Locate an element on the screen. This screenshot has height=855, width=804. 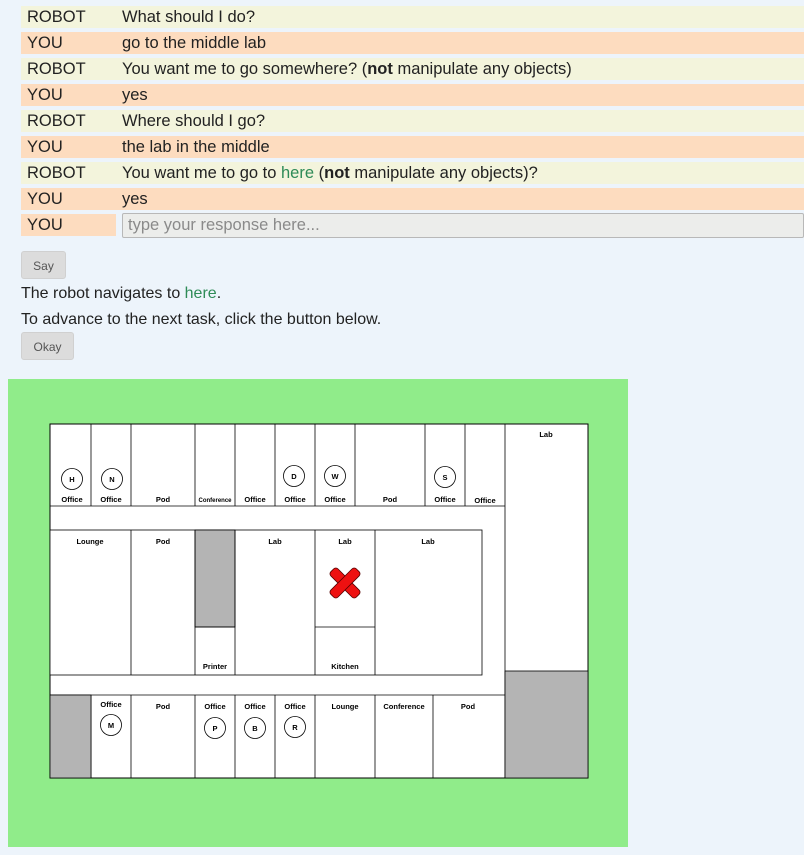
message-text: go to the middle lab is located at coordinates (194, 43).